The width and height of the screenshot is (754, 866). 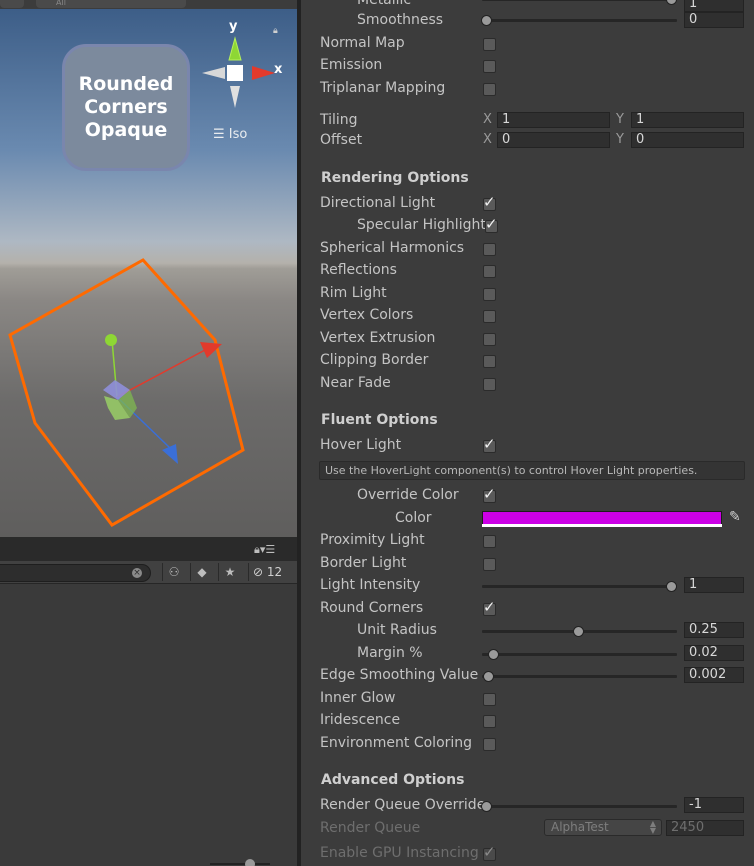 I want to click on advanced-options-header: Advanced Options, so click(x=393, y=780).